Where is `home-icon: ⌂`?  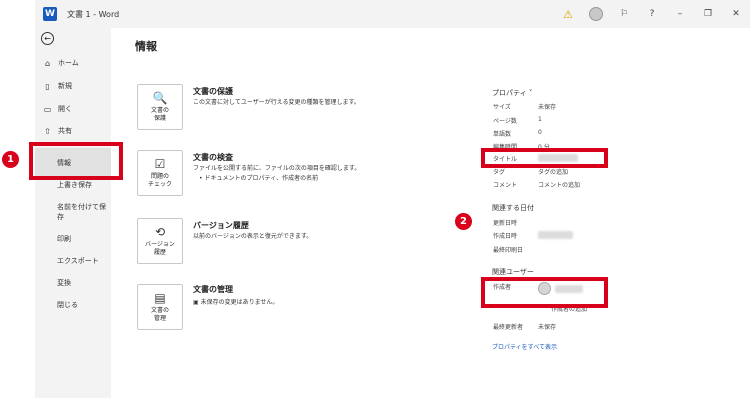
home-icon: ⌂ is located at coordinates (47, 63).